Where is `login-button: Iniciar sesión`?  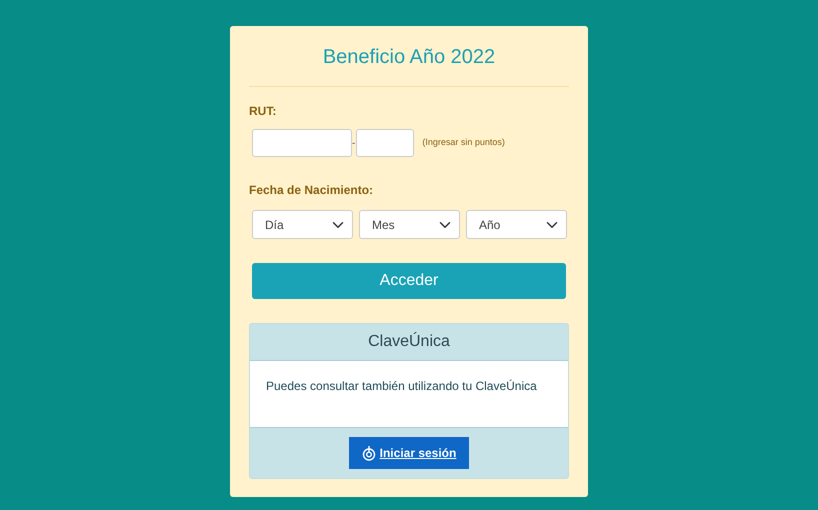
login-button: Iniciar sesión is located at coordinates (409, 453).